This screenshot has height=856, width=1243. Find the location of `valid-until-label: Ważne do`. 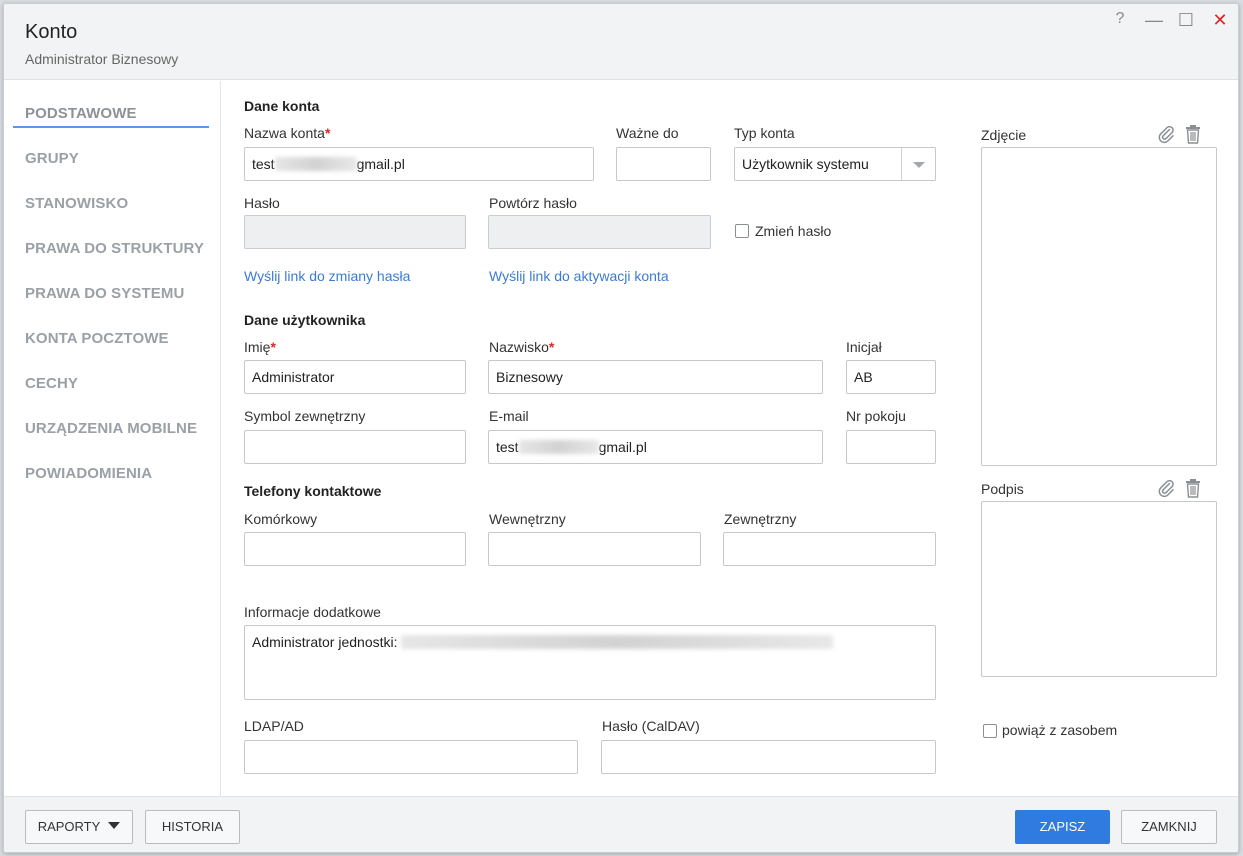

valid-until-label: Ważne do is located at coordinates (647, 133).